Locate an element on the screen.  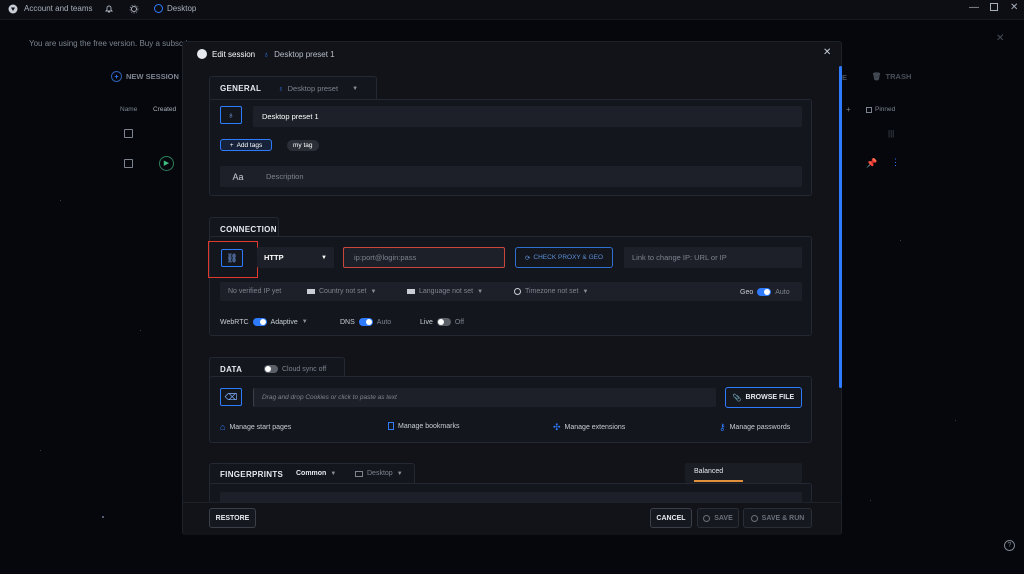
live-switch is located at coordinates (443, 322).